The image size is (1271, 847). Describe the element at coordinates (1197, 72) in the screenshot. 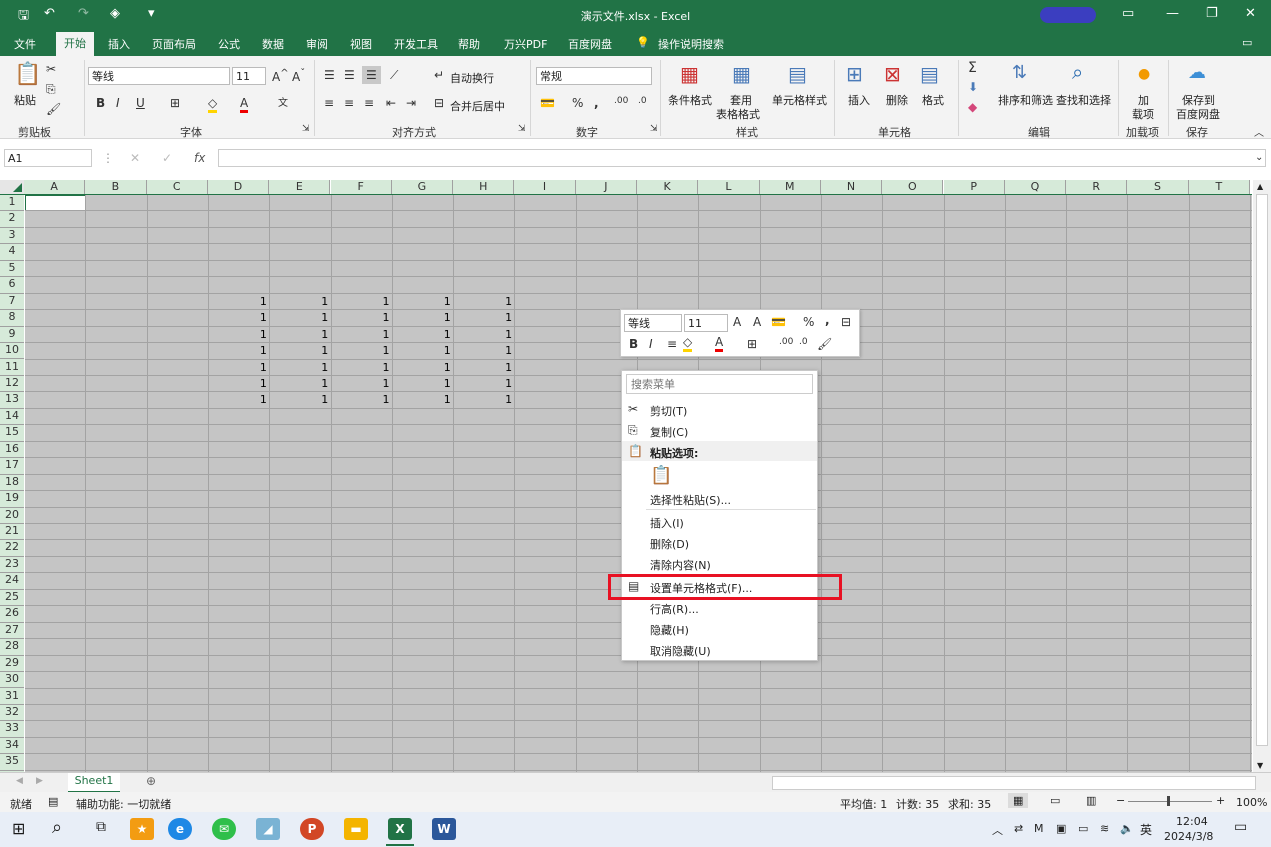

I see `baidu-cloud-icon: ☁` at that location.